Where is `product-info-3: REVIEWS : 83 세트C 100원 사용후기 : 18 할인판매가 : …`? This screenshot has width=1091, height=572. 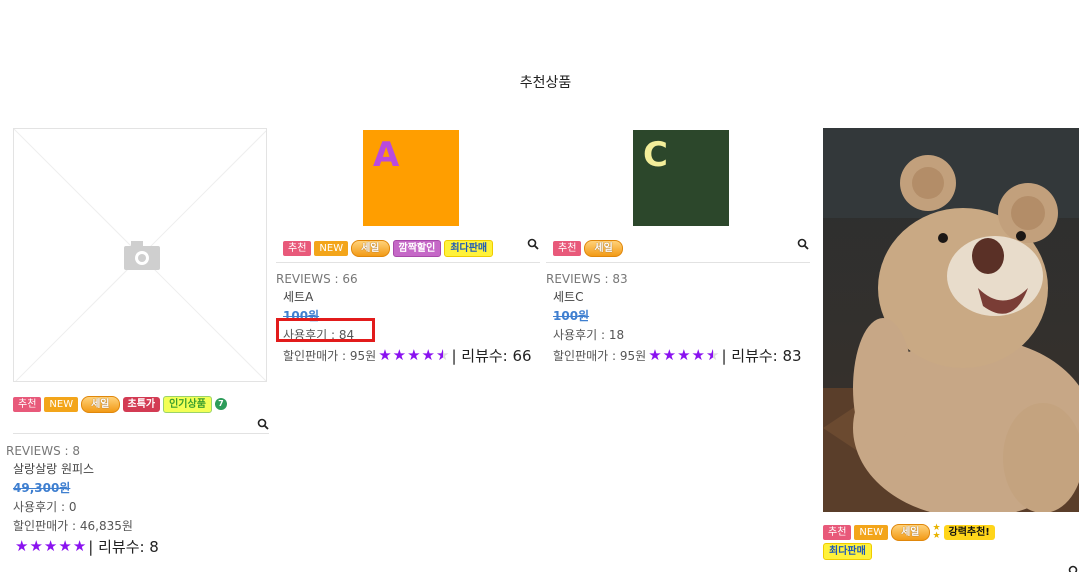
product-info-3: REVIEWS : 83 세트C 100원 사용후기 : 18 할인판매가 : … is located at coordinates (674, 319).